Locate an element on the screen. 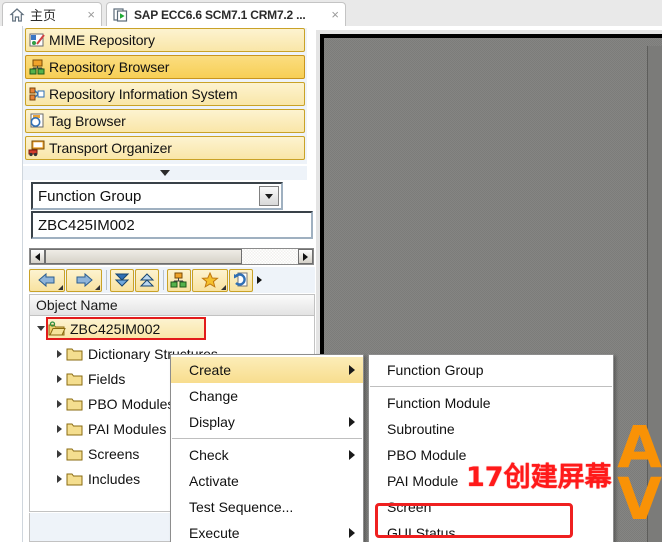 This screenshot has height=542, width=662. tab-home-label: 主页 is located at coordinates (43, 15).